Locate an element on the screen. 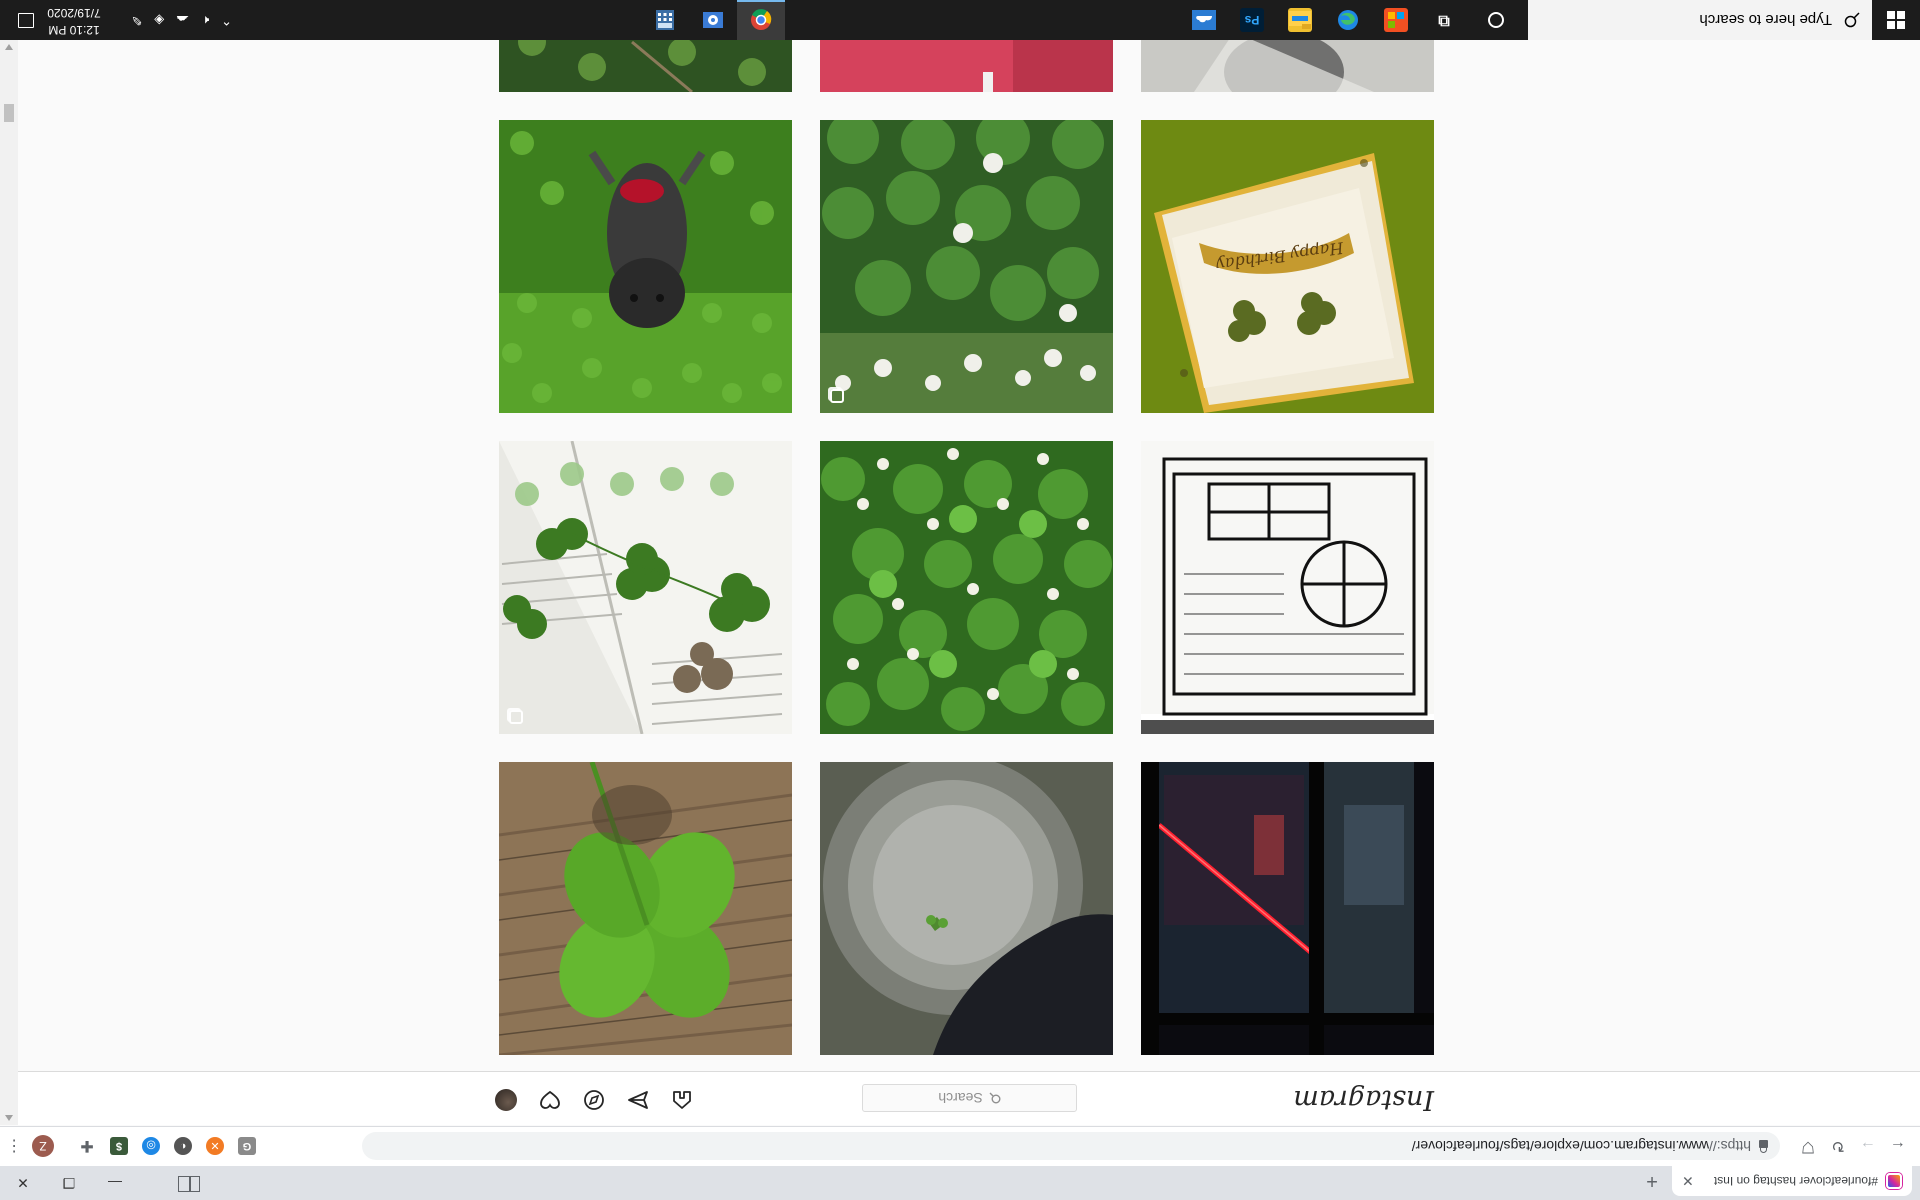 This screenshot has width=1920, height=1200. task-view-icon: ⧉ is located at coordinates (1444, 20).